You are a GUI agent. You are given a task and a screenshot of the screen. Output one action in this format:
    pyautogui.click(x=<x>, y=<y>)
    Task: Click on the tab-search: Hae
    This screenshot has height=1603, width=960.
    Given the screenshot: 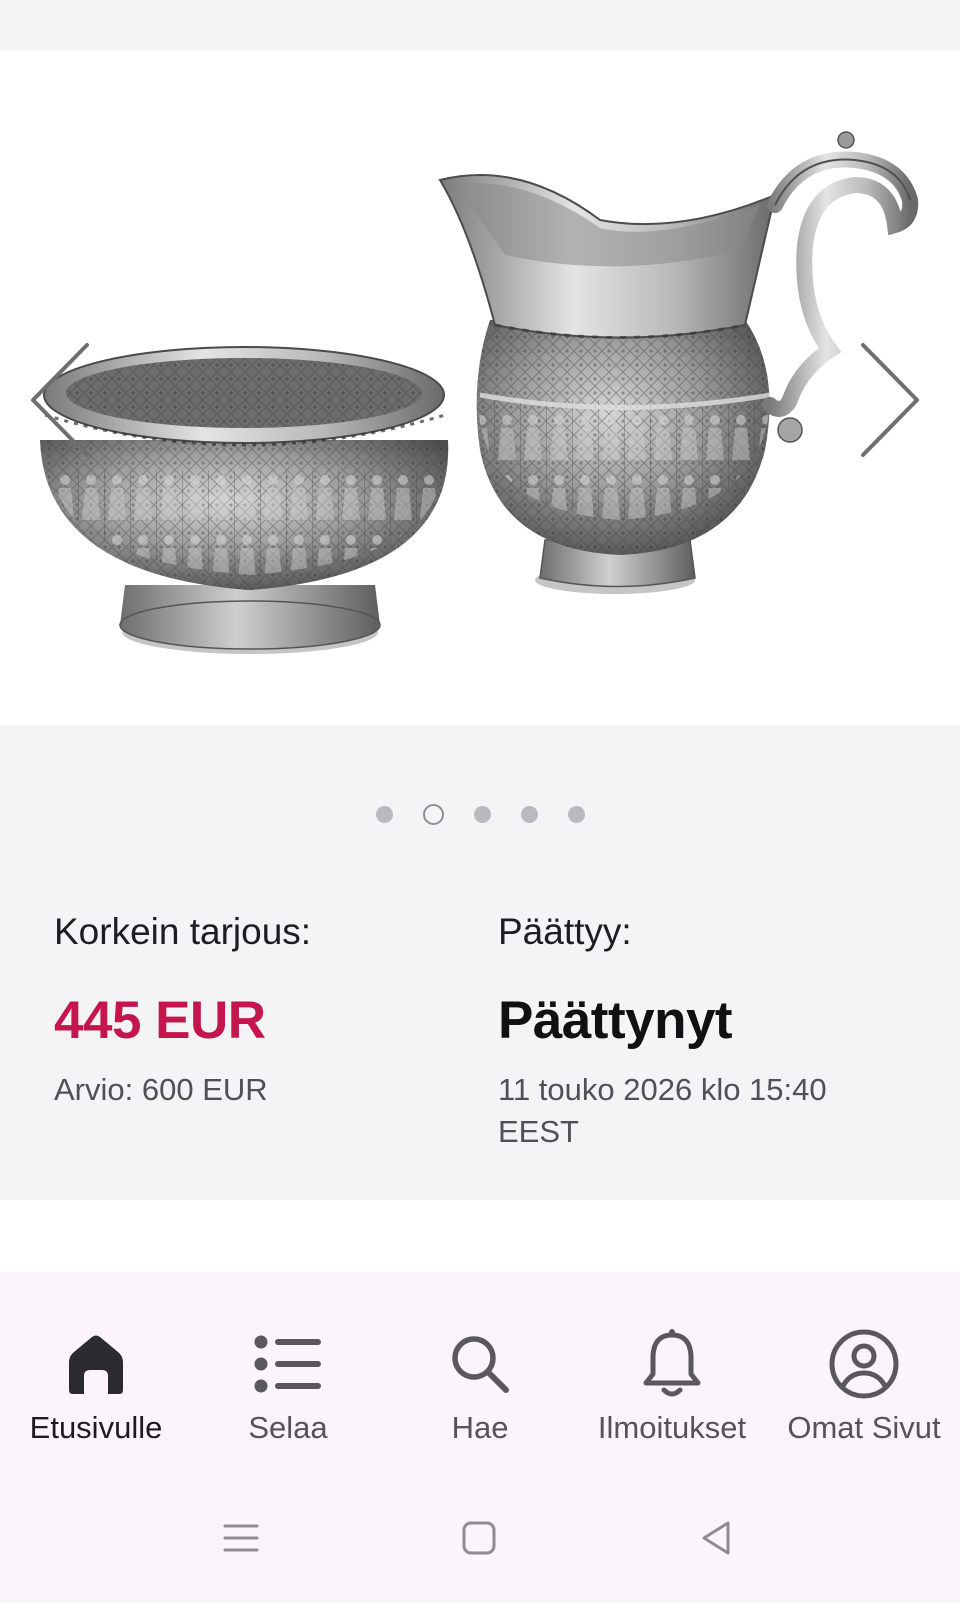 What is the action you would take?
    pyautogui.click(x=480, y=1372)
    